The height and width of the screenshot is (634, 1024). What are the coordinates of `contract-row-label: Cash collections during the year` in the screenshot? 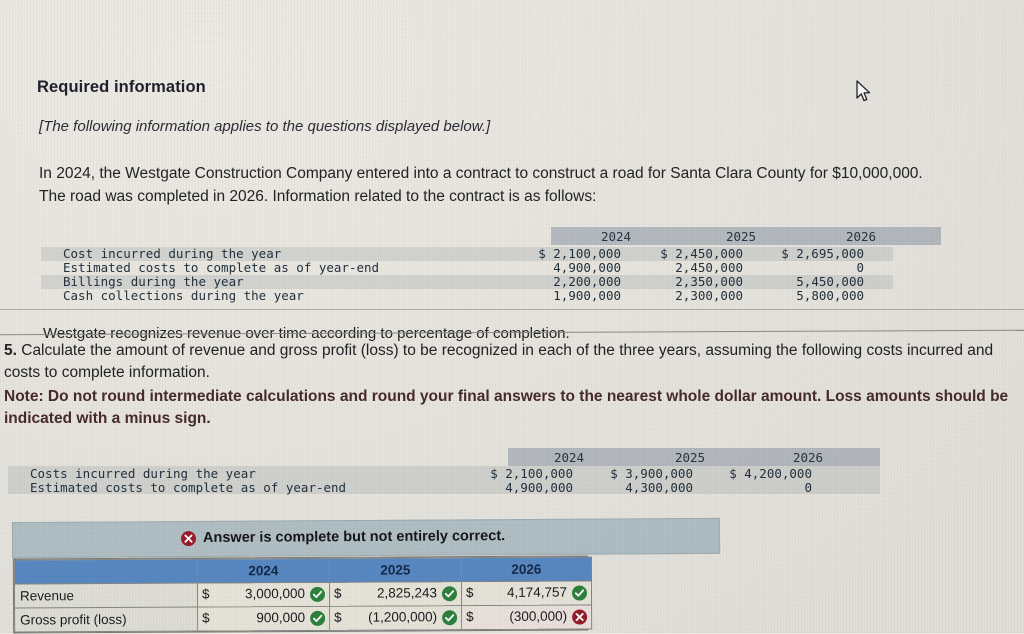 It's located at (183, 295).